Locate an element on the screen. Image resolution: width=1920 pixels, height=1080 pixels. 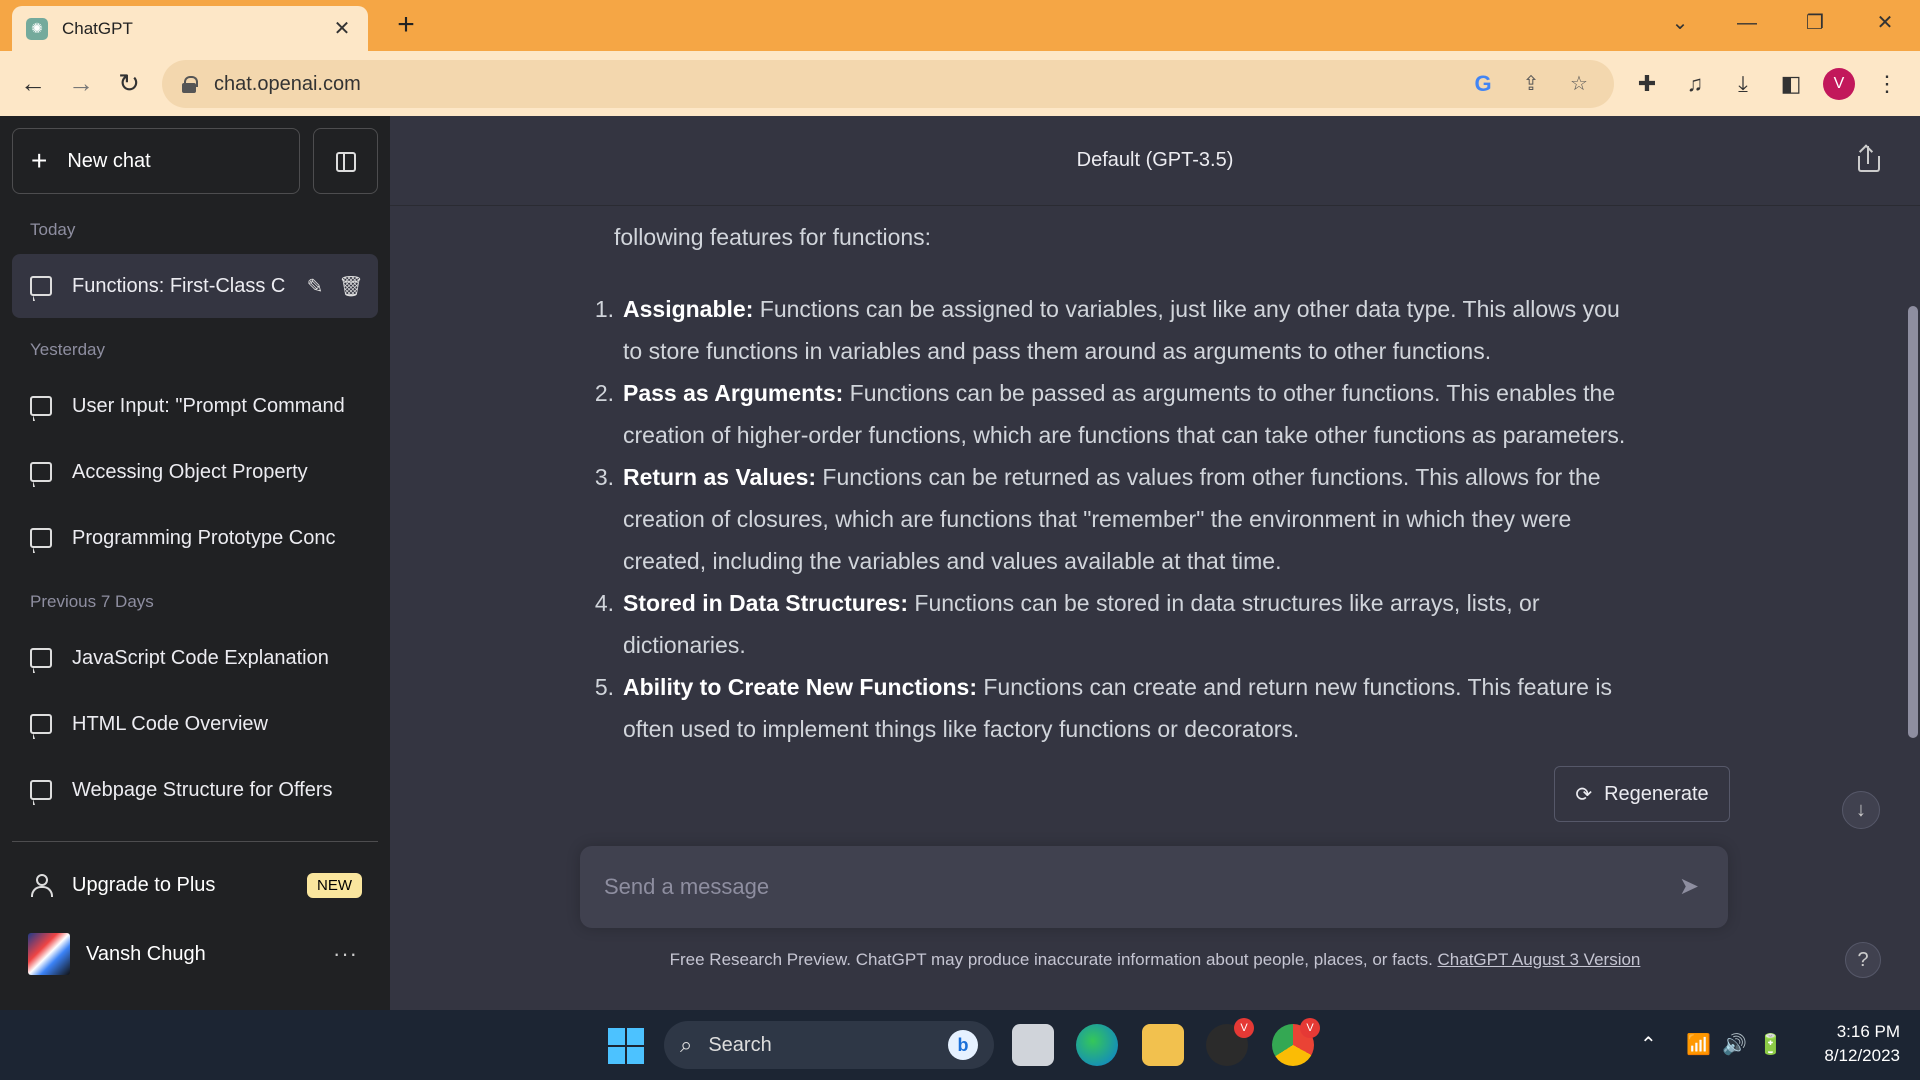
bing-icon: b is located at coordinates (963, 1045).